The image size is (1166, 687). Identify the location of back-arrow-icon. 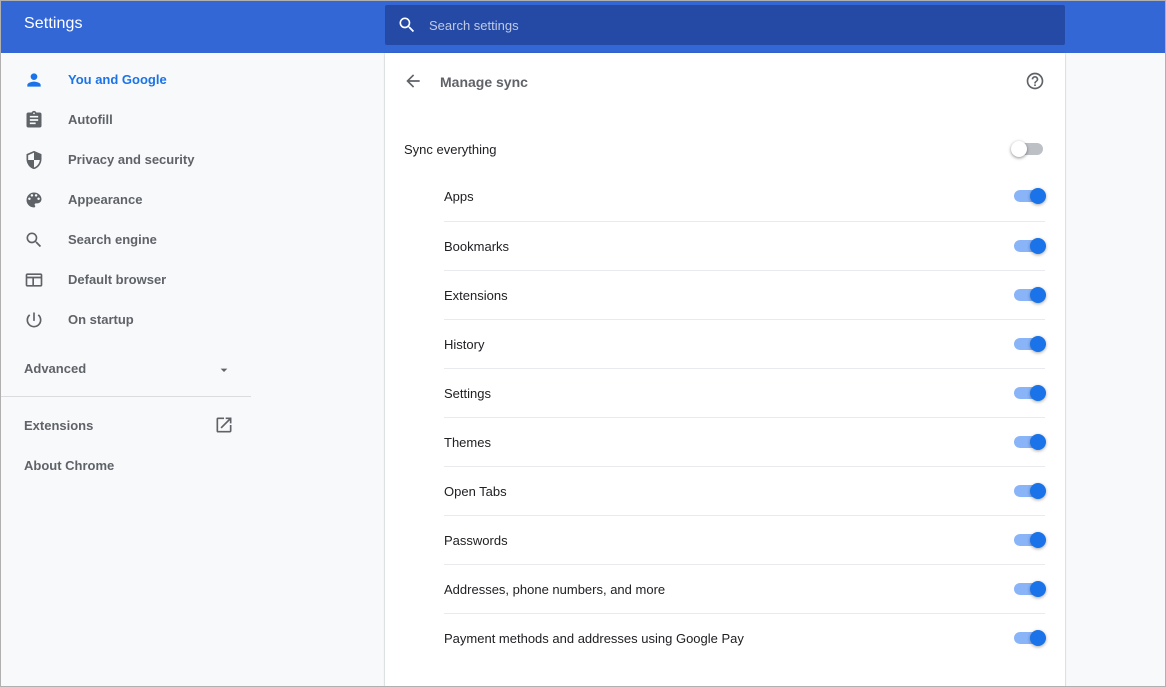
(413, 81).